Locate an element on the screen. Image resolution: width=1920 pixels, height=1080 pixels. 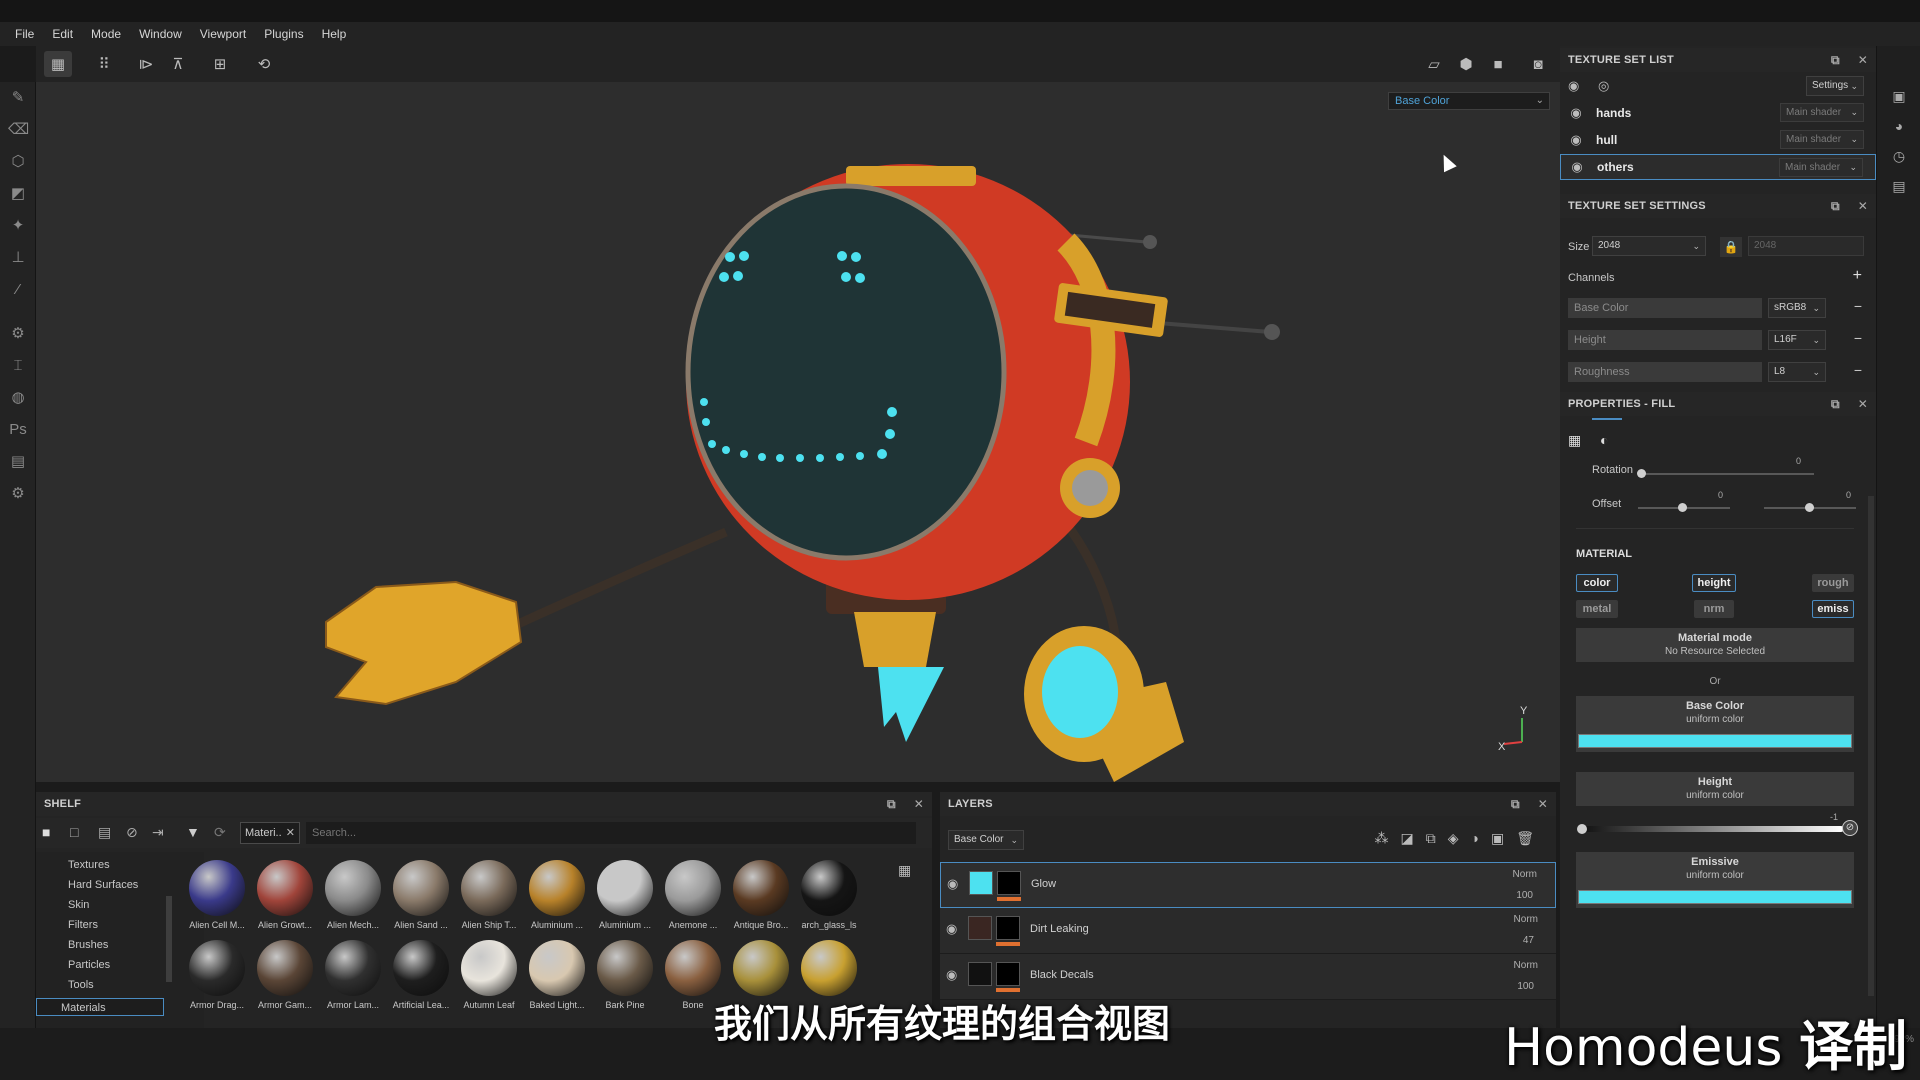
category-materials: Materials is located at coordinates (100, 1007).